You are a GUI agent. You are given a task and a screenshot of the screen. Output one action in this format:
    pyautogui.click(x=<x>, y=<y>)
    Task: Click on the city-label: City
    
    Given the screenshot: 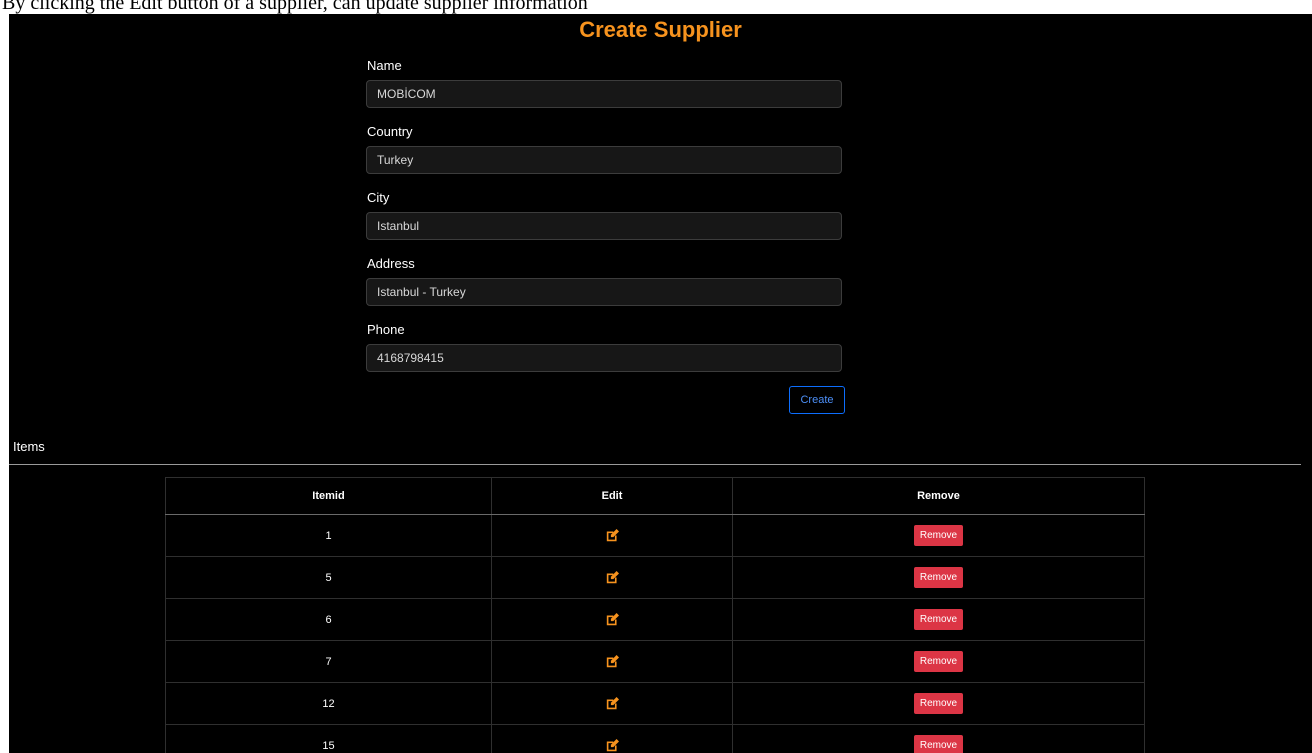 What is the action you would take?
    pyautogui.click(x=378, y=197)
    